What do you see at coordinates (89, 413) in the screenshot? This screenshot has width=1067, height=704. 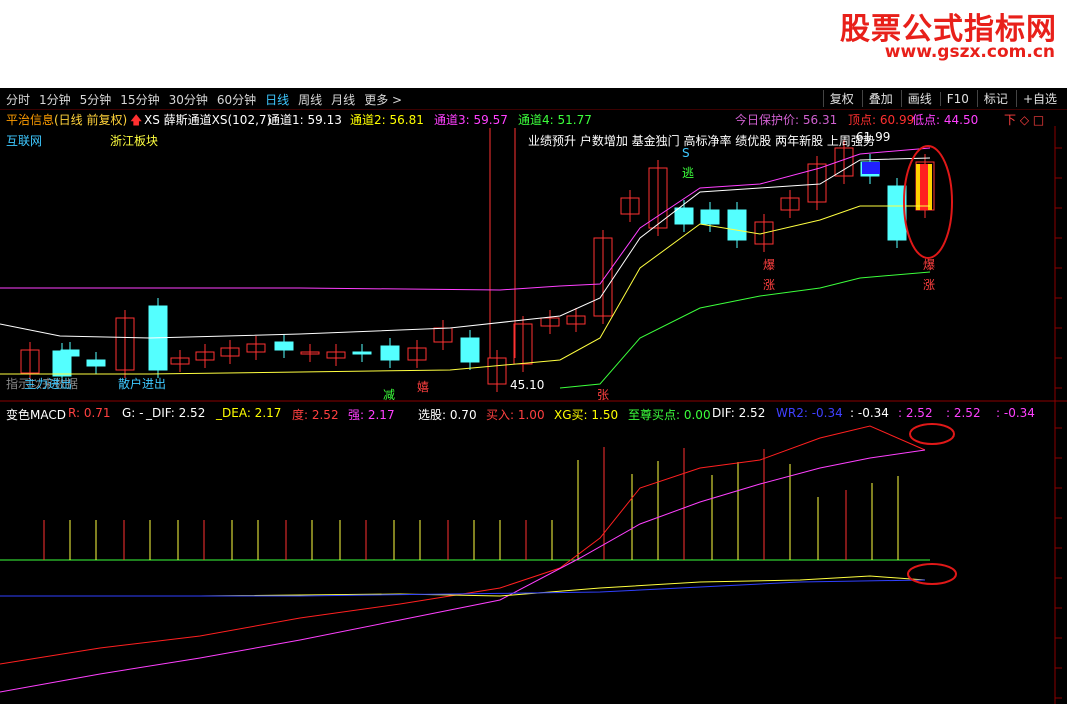 I see `macd-r: R: 0.71` at bounding box center [89, 413].